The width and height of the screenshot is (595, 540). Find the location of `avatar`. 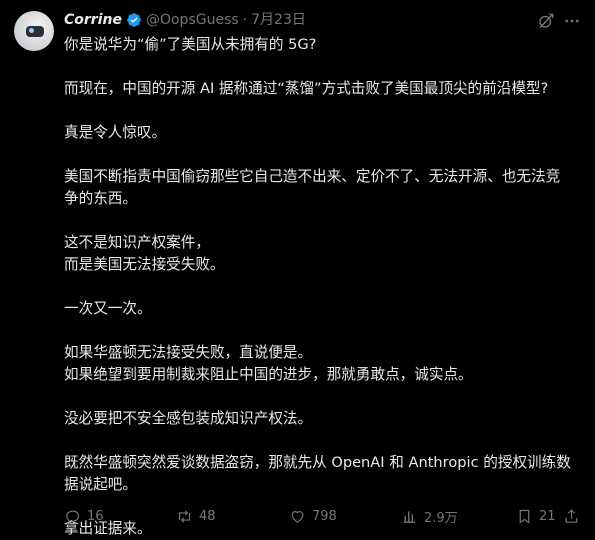

avatar is located at coordinates (34, 31).